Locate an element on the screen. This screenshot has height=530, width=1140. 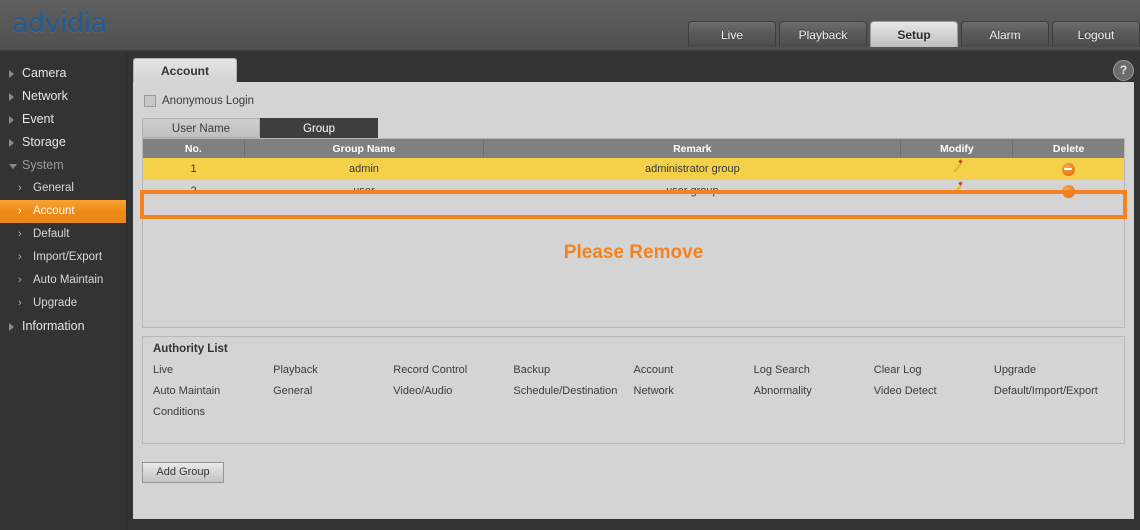
sidebar-item-camera: Camera is located at coordinates (63, 73).